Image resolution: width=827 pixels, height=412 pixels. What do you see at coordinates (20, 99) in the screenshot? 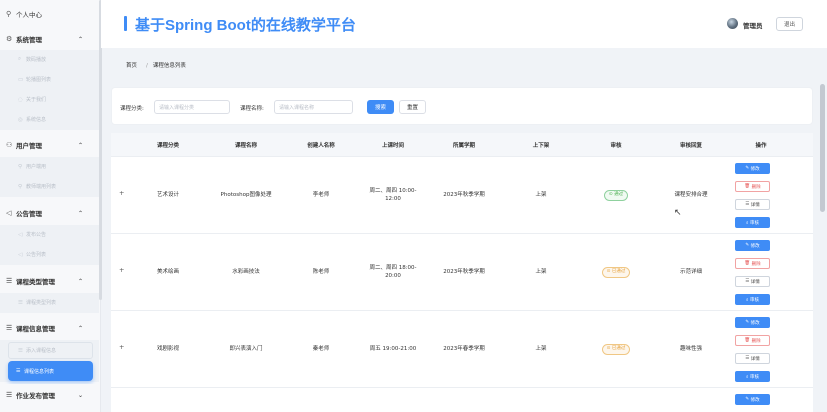
I see `info-icon: ◌` at bounding box center [20, 99].